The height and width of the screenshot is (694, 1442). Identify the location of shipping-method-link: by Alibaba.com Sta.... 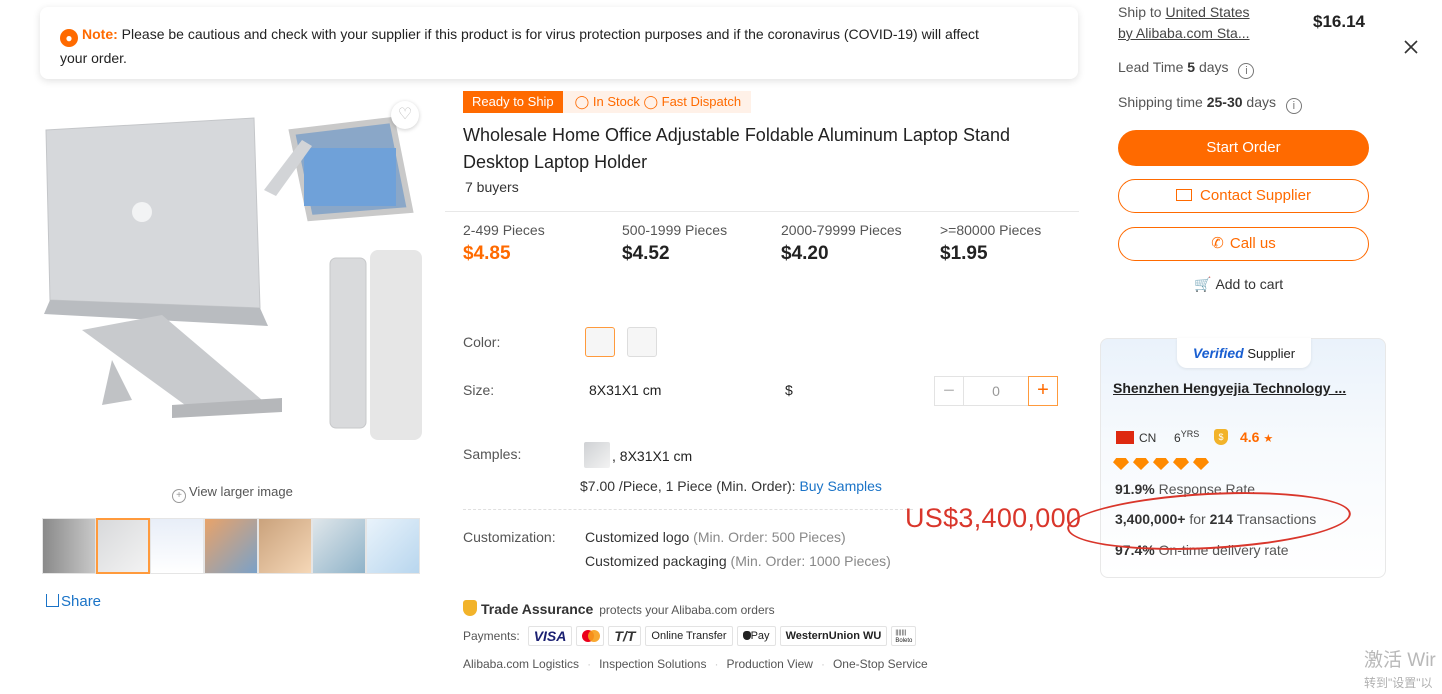
(1184, 33).